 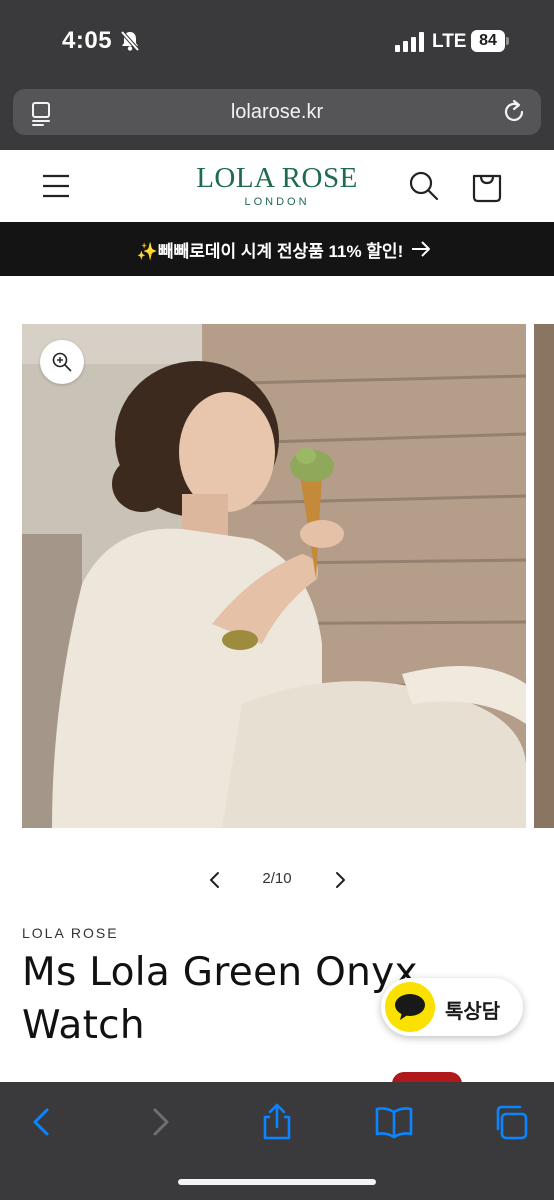 I want to click on speech-bubble-icon, so click(x=410, y=1007).